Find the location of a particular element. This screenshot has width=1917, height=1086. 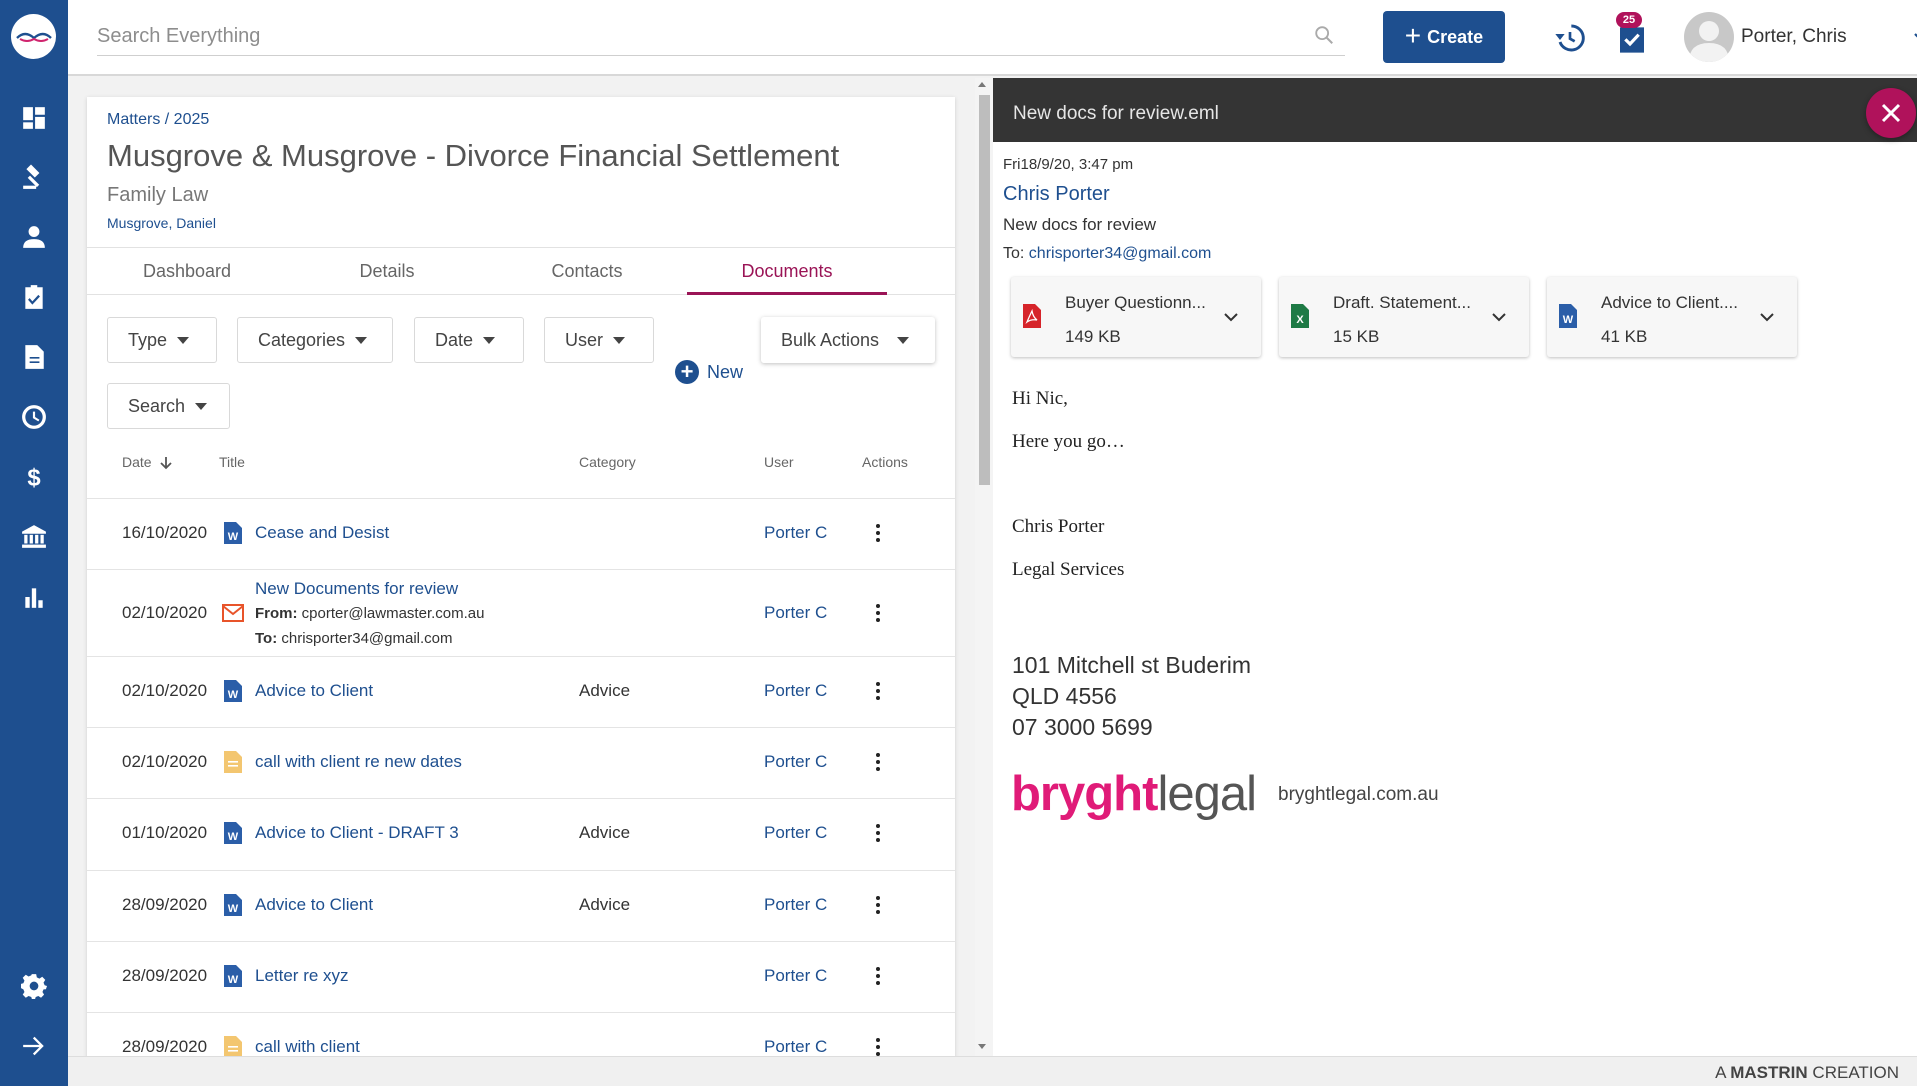

row-date: 28/09/2020 is located at coordinates (165, 975).